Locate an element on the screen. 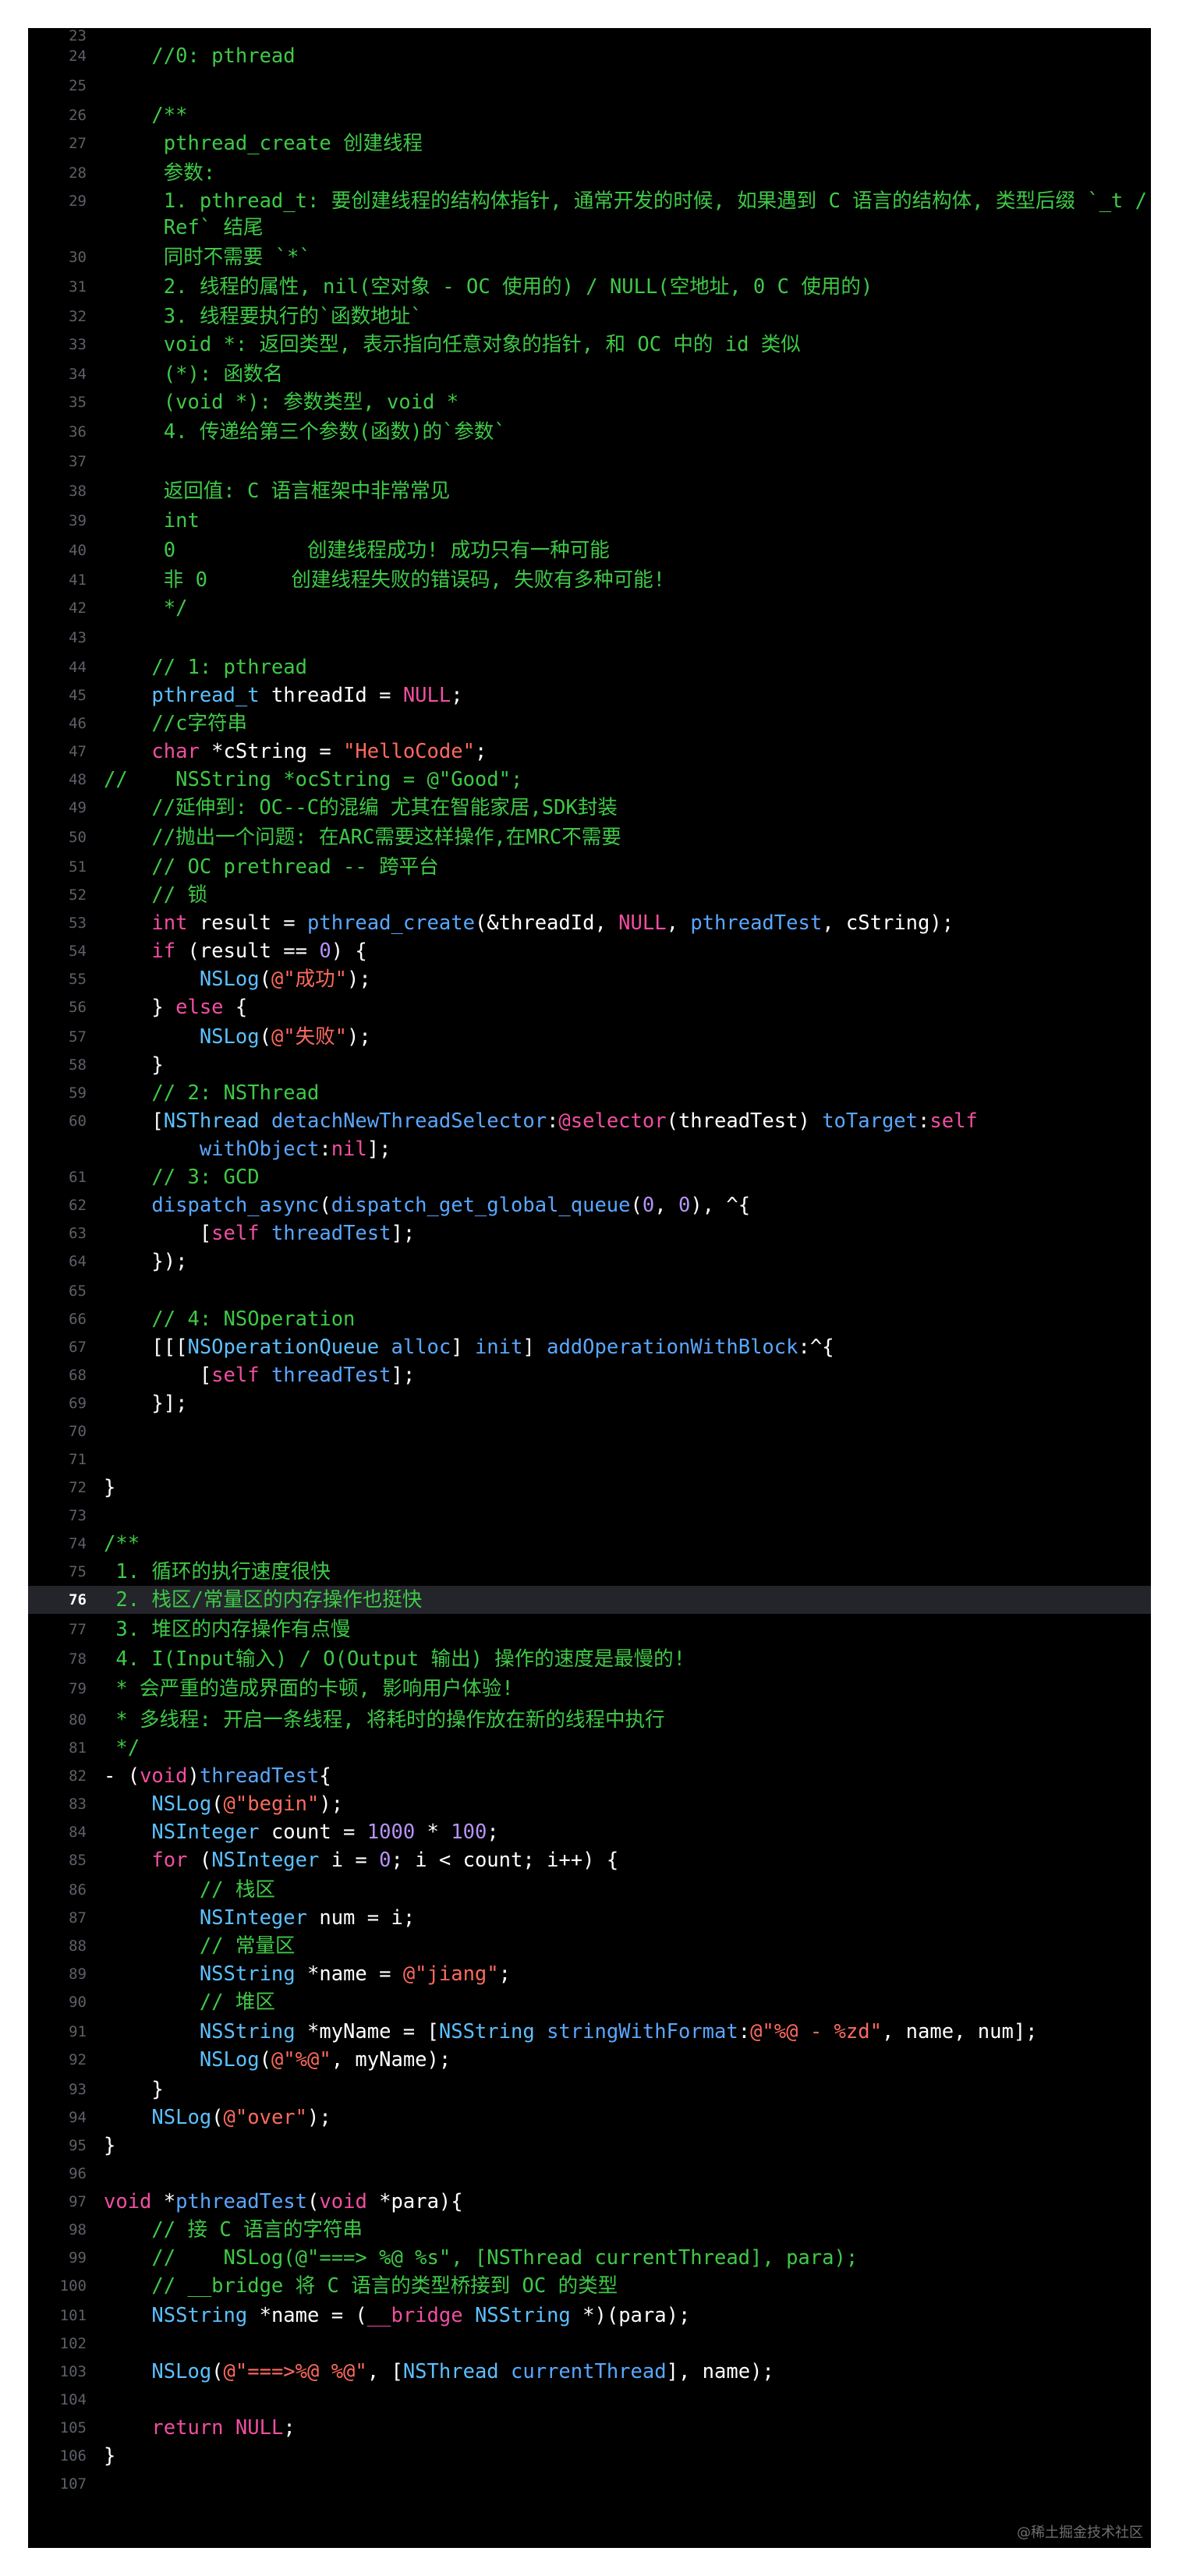 This screenshot has width=1179, height=2576. code-line: 82 - (void)threadTest{ is located at coordinates (589, 1776).